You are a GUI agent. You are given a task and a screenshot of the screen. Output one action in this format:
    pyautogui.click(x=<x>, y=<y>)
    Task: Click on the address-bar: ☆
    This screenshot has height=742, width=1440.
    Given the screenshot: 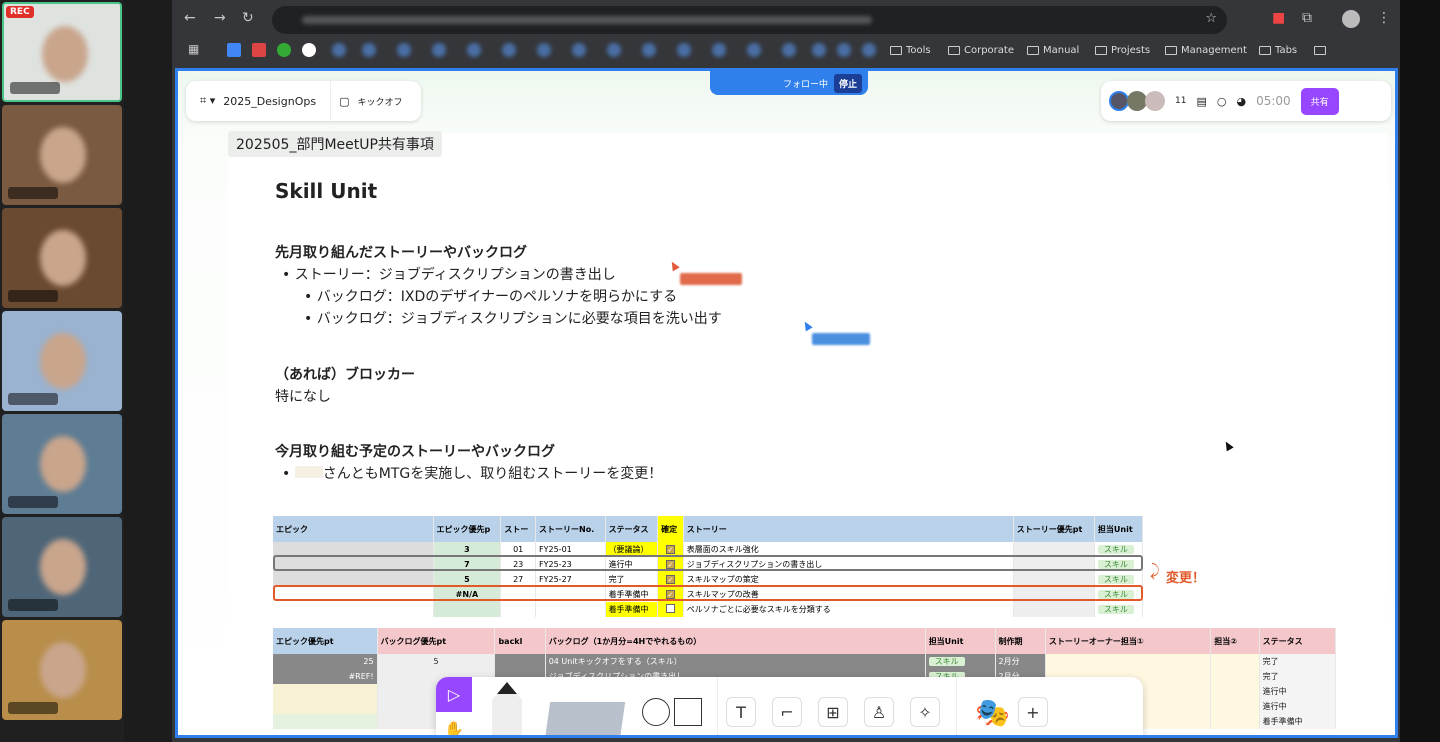 What is the action you would take?
    pyautogui.click(x=749, y=20)
    